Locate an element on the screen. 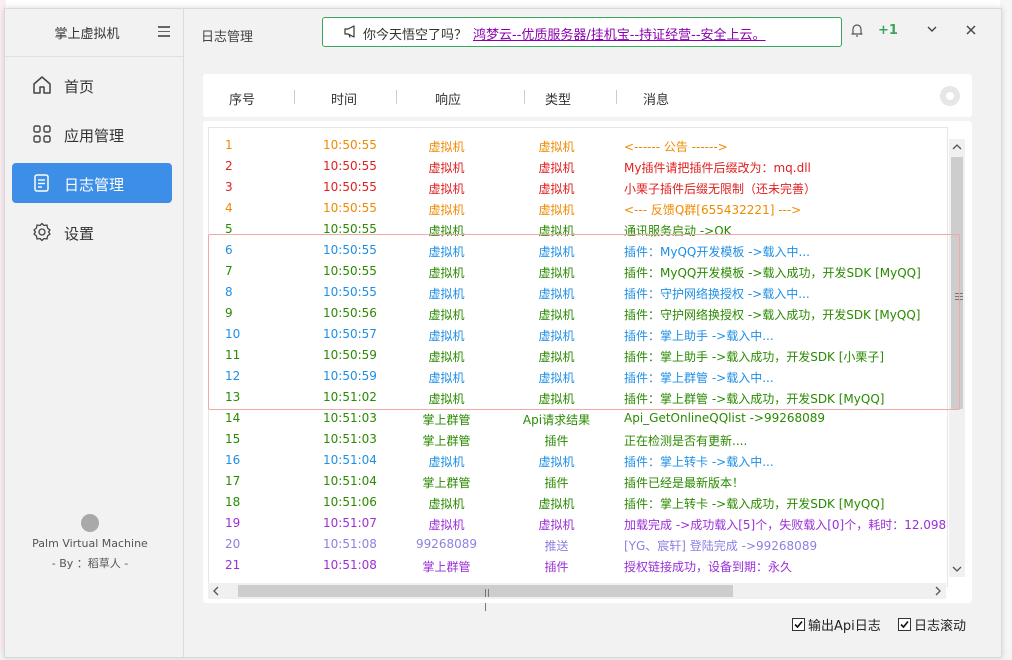 This screenshot has width=1012, height=660. clear-log-icon is located at coordinates (950, 96).